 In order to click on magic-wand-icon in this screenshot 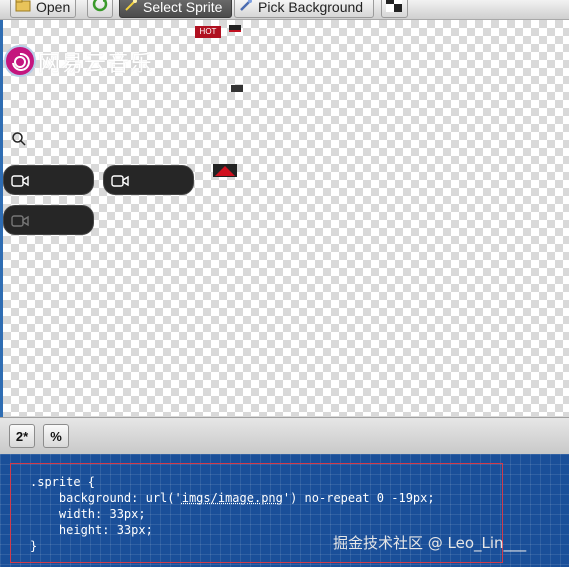, I will do `click(131, 9)`.